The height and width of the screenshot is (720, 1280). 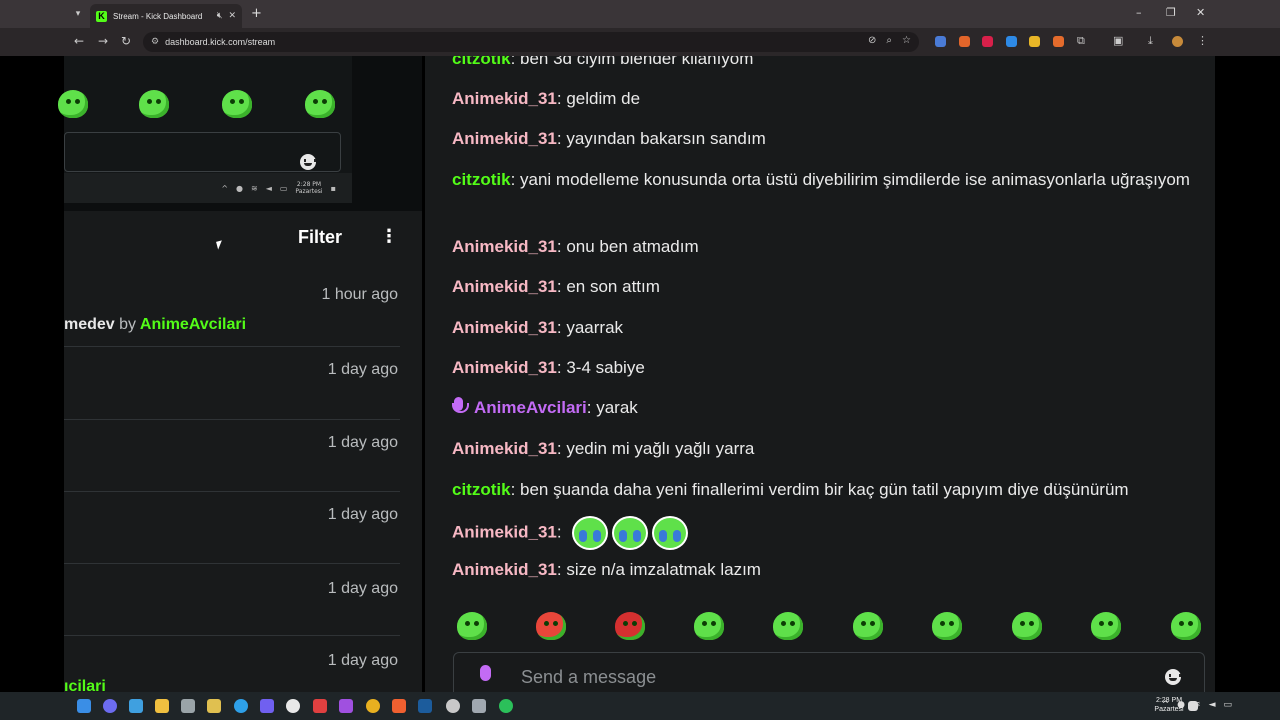 What do you see at coordinates (530, 407) in the screenshot?
I see `chat-username: AnimeAvcilari` at bounding box center [530, 407].